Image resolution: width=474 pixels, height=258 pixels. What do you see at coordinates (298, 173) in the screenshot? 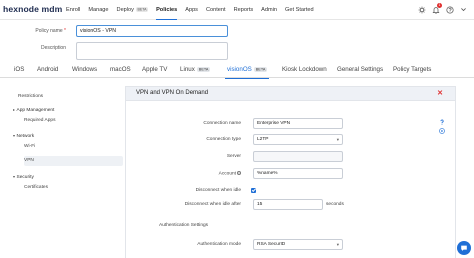
I see `account-input: %name%` at bounding box center [298, 173].